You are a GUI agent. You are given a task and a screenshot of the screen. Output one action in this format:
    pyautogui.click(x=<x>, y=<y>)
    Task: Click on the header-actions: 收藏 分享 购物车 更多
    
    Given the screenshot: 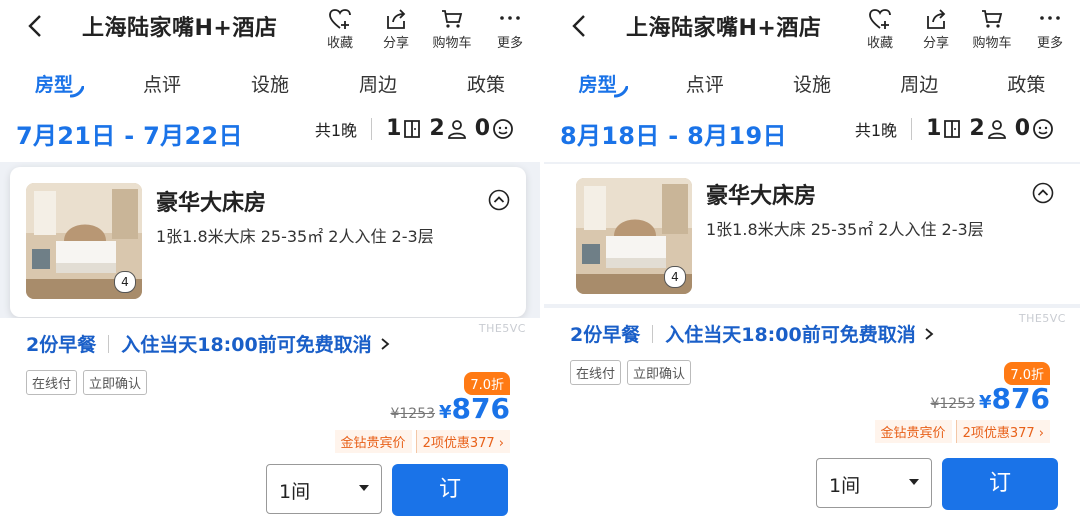 What is the action you would take?
    pyautogui.click(x=426, y=28)
    